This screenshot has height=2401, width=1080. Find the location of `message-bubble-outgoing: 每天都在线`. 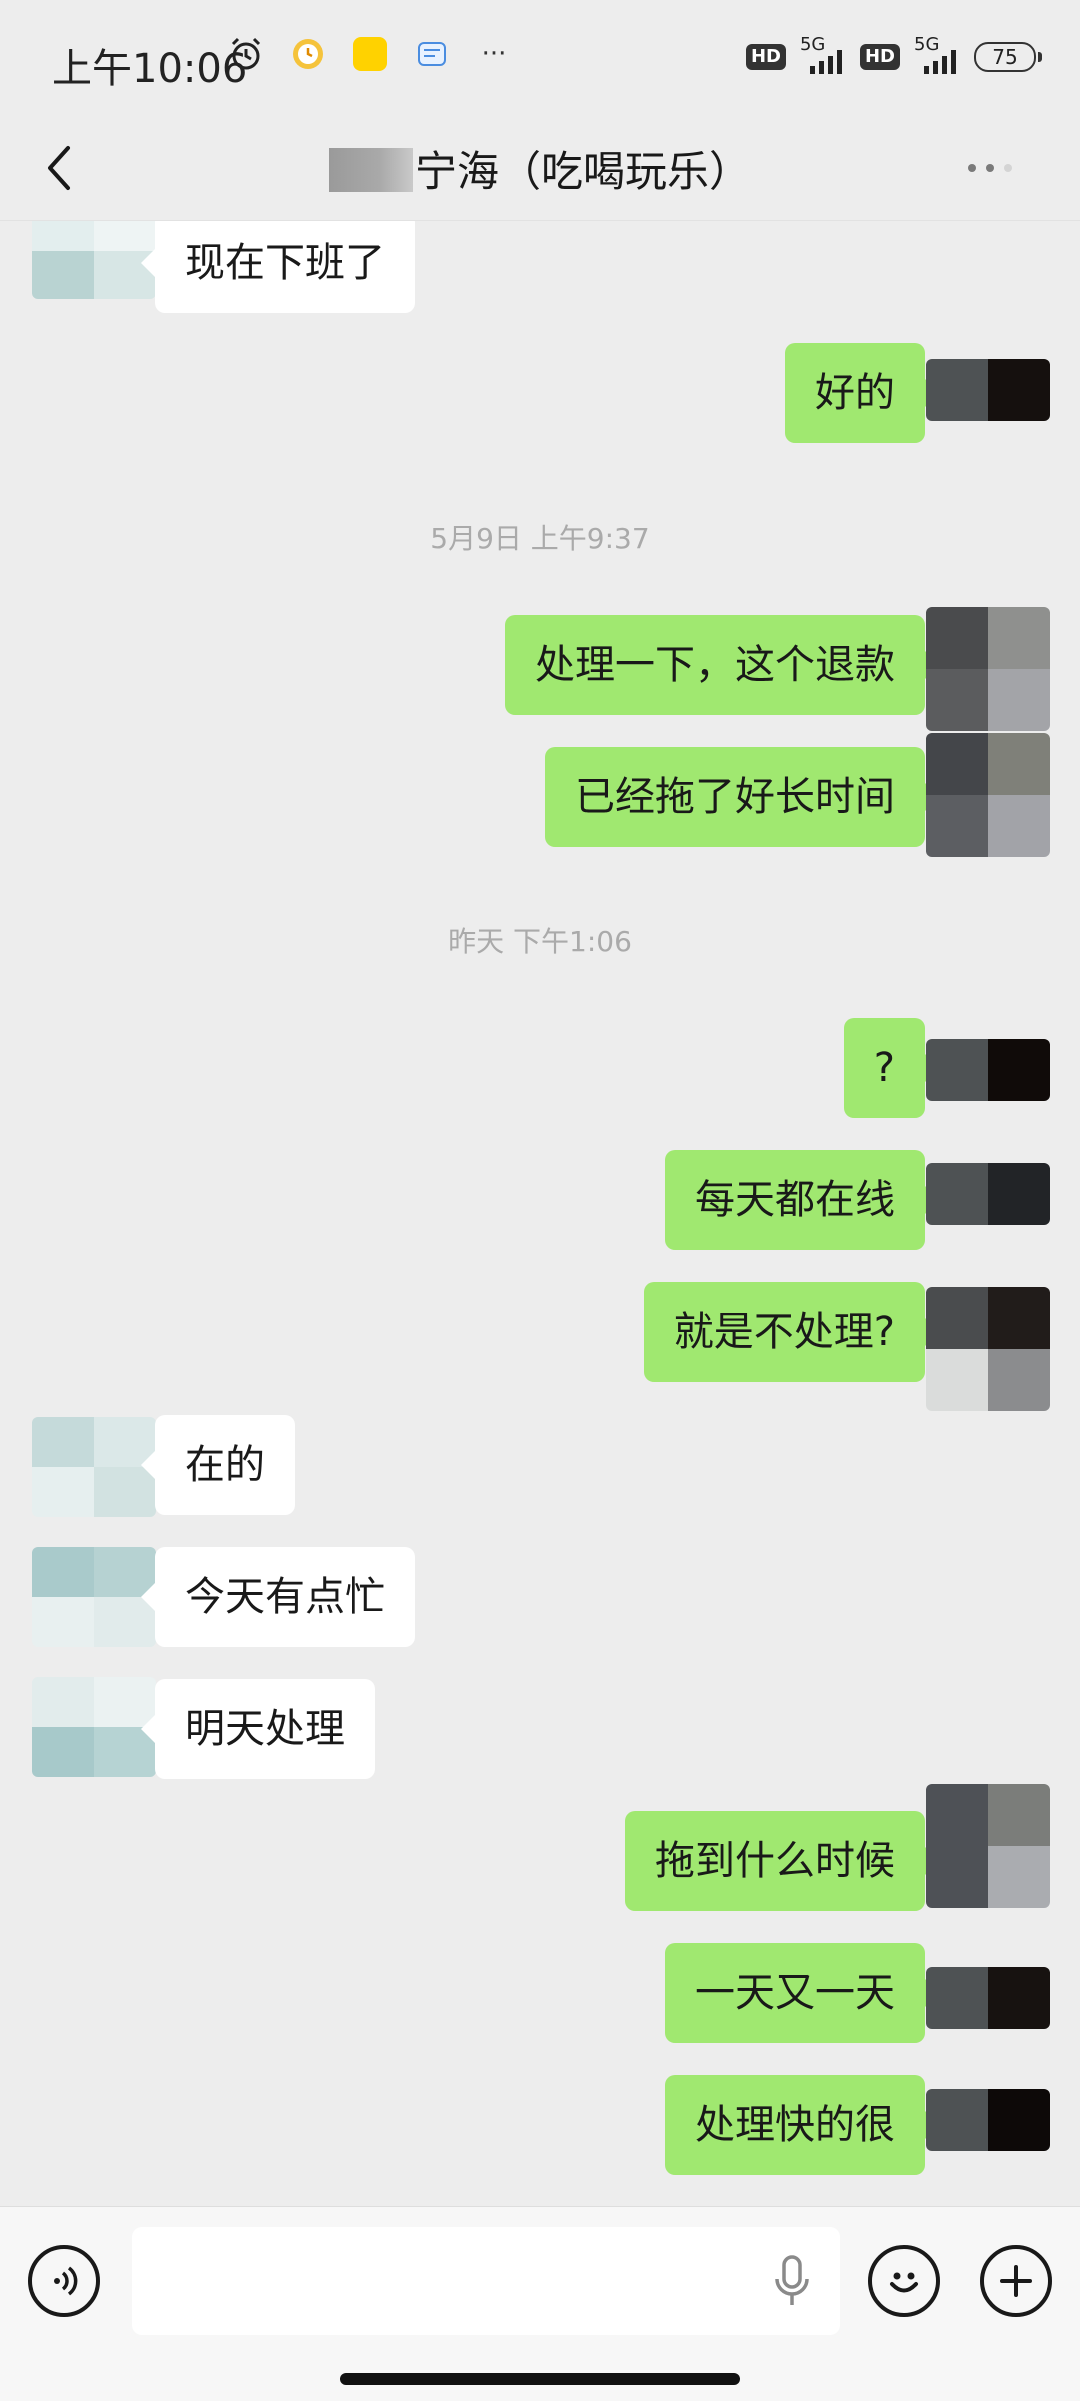

message-bubble-outgoing: 每天都在线 is located at coordinates (802, 1200).